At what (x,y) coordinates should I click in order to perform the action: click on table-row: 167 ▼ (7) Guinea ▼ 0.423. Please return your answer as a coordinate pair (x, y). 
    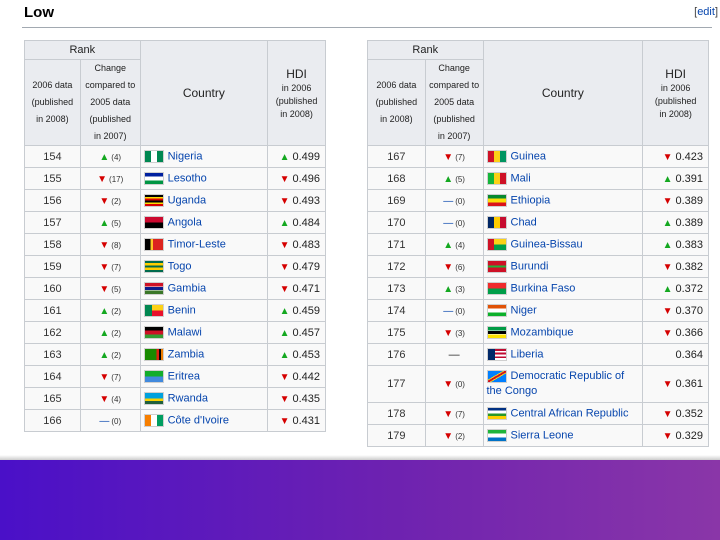
    Looking at the image, I should click on (538, 156).